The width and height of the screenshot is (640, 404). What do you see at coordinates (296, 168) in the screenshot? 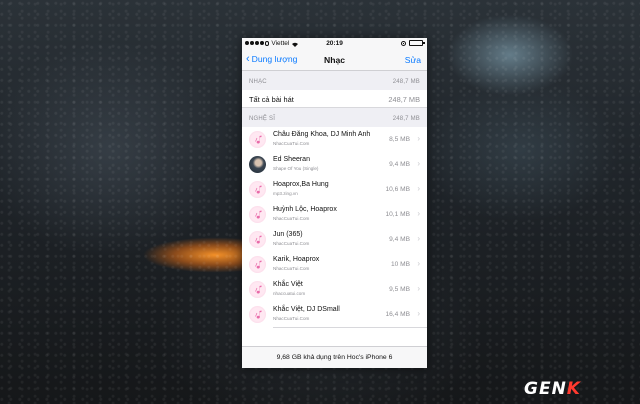
I see `artist-source: Shape Of You (Single)` at bounding box center [296, 168].